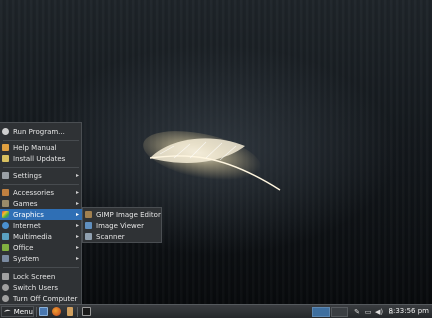 This screenshot has height=318, width=432. Describe the element at coordinates (5, 214) in the screenshot. I see `graphics-icon` at that location.